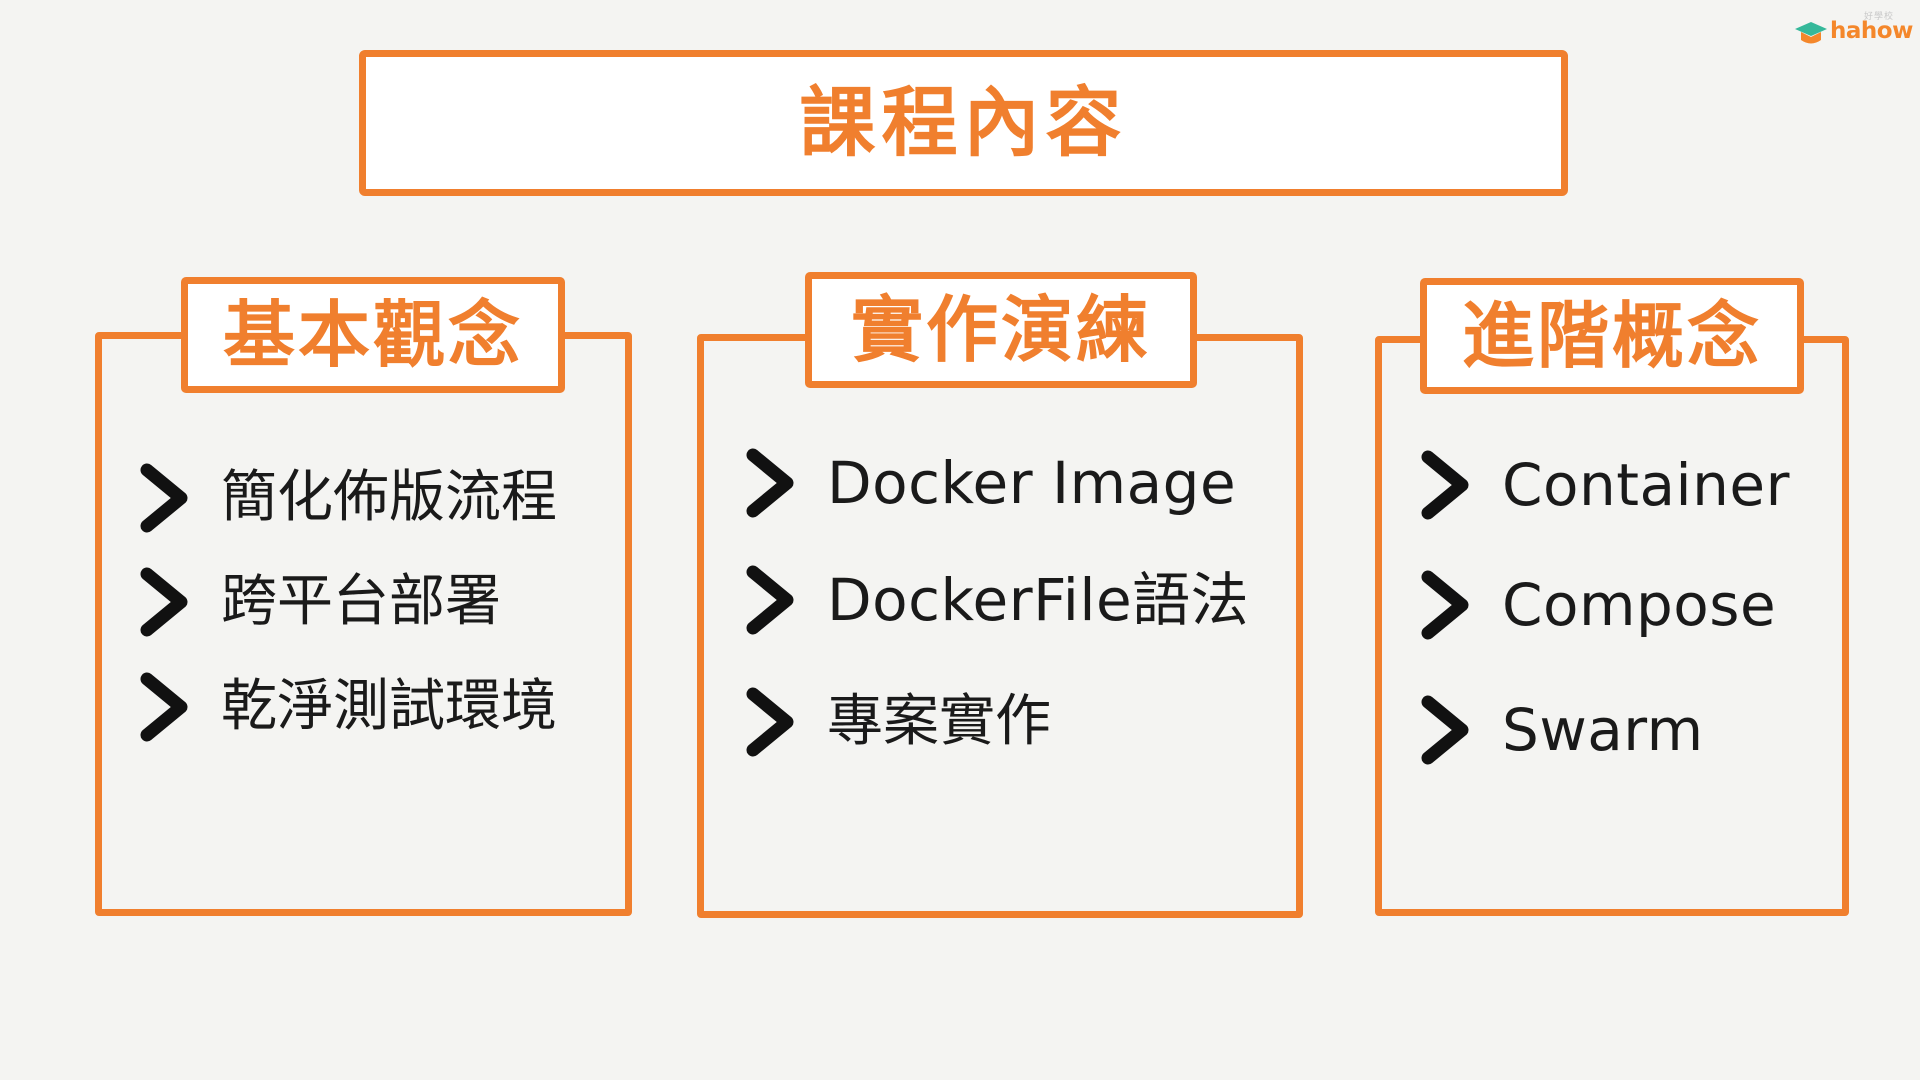 The image size is (1920, 1080). I want to click on panel-heading: 實作演練, so click(1000, 330).